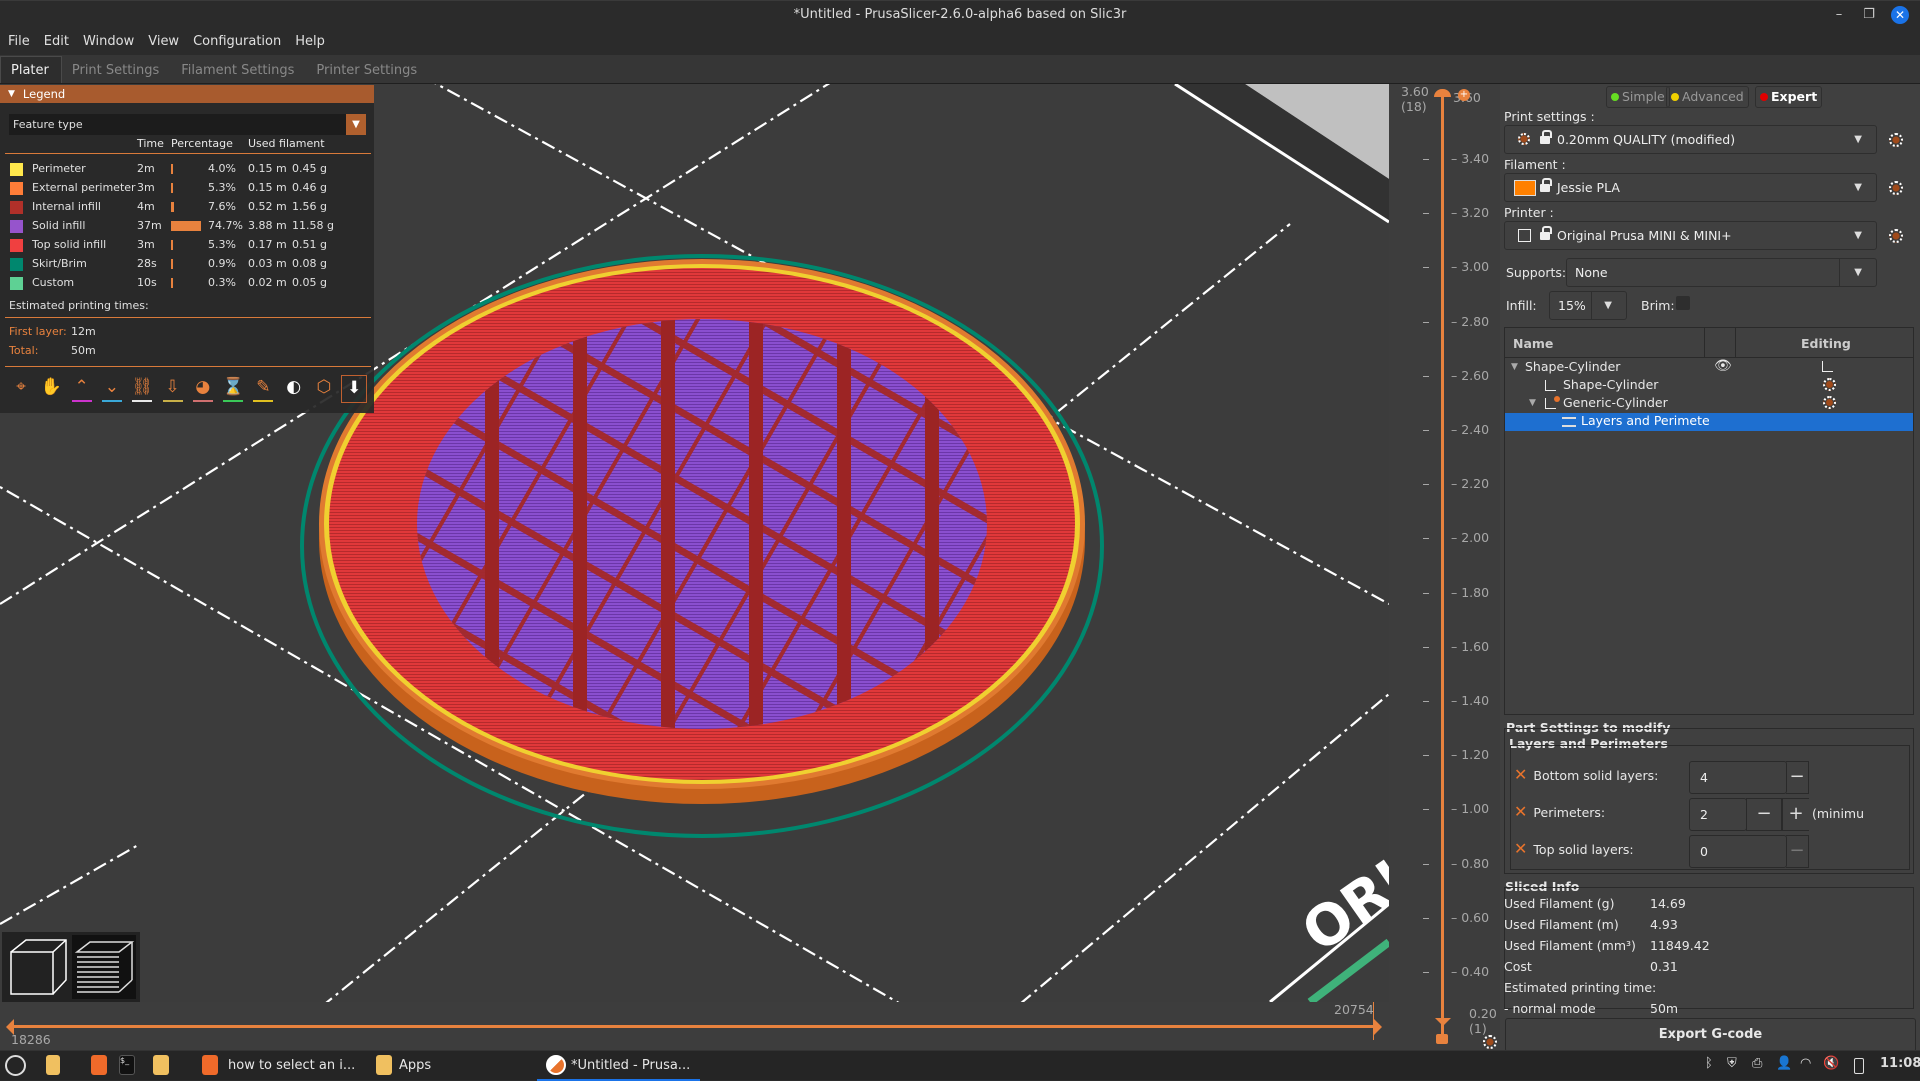  I want to click on mode-advanced-button: Advanced, so click(1707, 97).